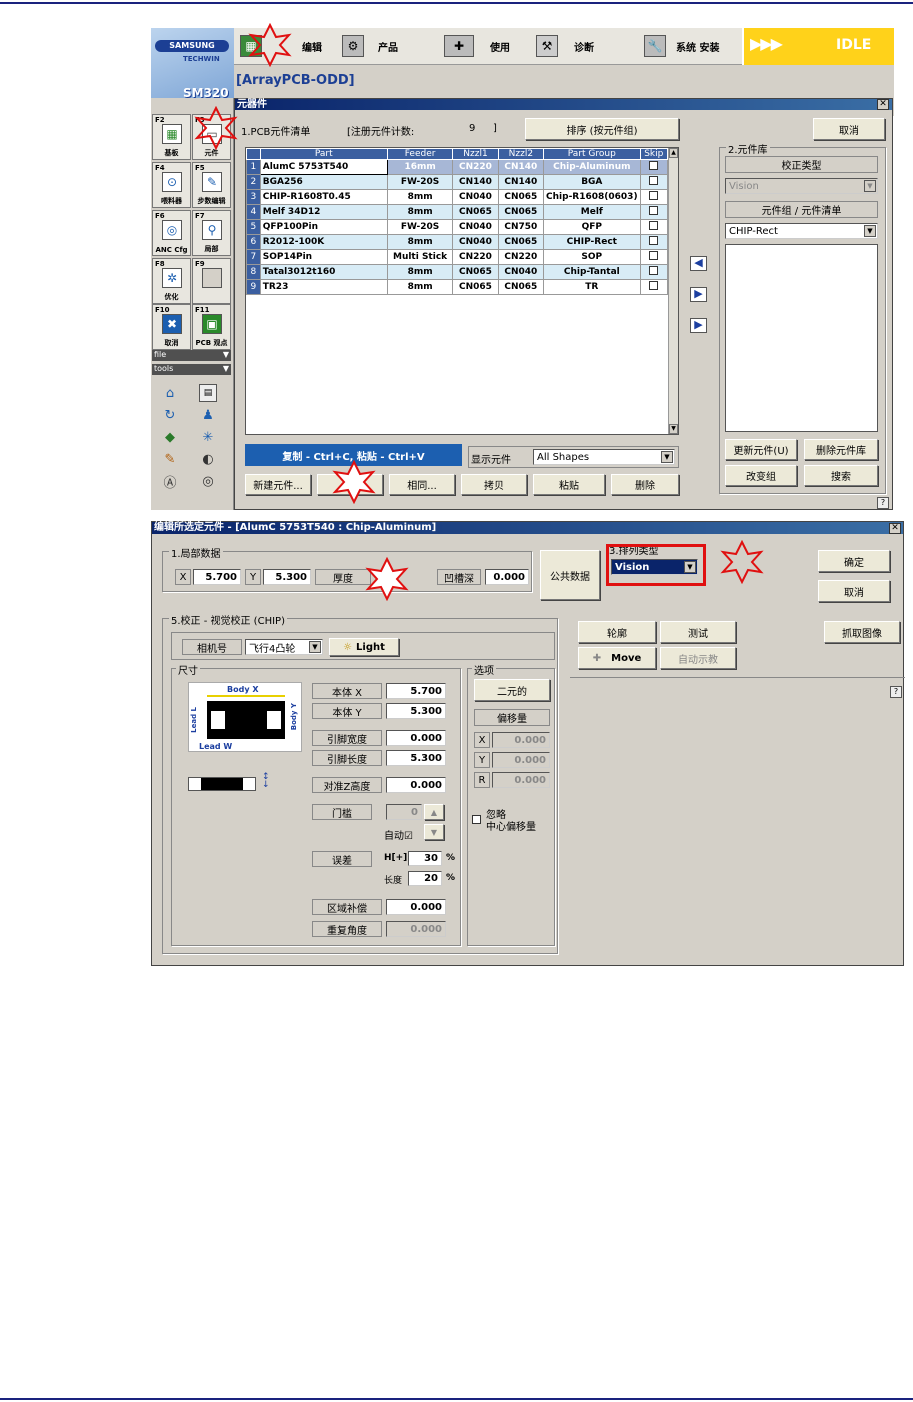  Describe the element at coordinates (698, 658) in the screenshot. I see `auto-teach-button: 自动示教` at that location.